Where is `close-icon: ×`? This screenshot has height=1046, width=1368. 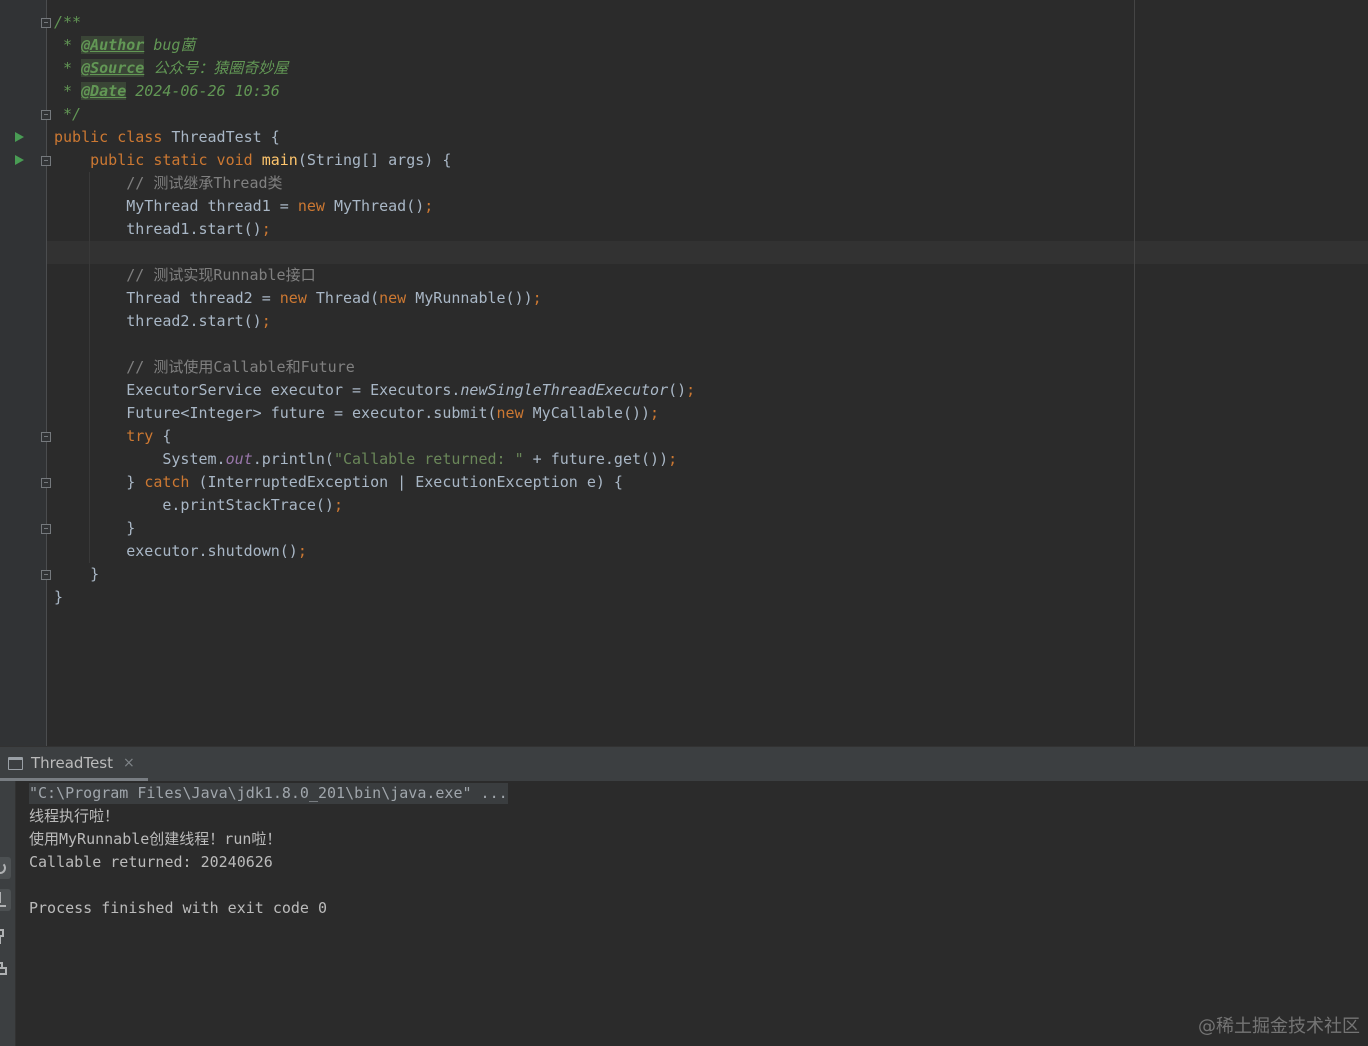
close-icon: × is located at coordinates (129, 763).